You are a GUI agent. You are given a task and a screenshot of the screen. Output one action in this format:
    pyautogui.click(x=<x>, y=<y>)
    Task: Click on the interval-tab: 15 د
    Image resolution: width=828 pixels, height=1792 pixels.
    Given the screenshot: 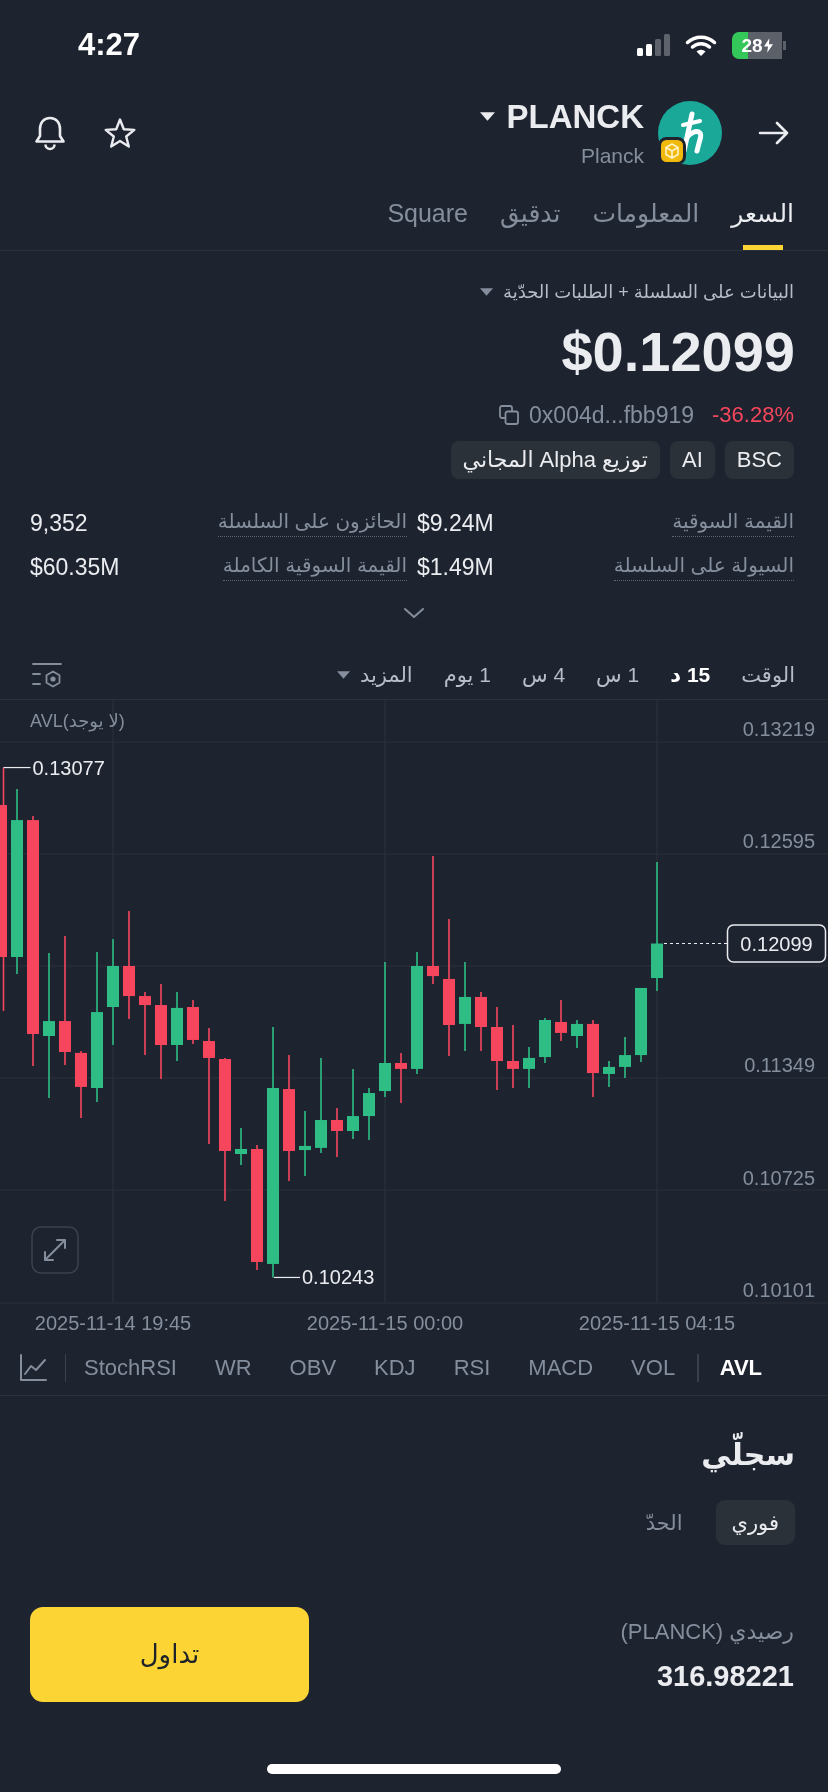 What is the action you would take?
    pyautogui.click(x=690, y=674)
    